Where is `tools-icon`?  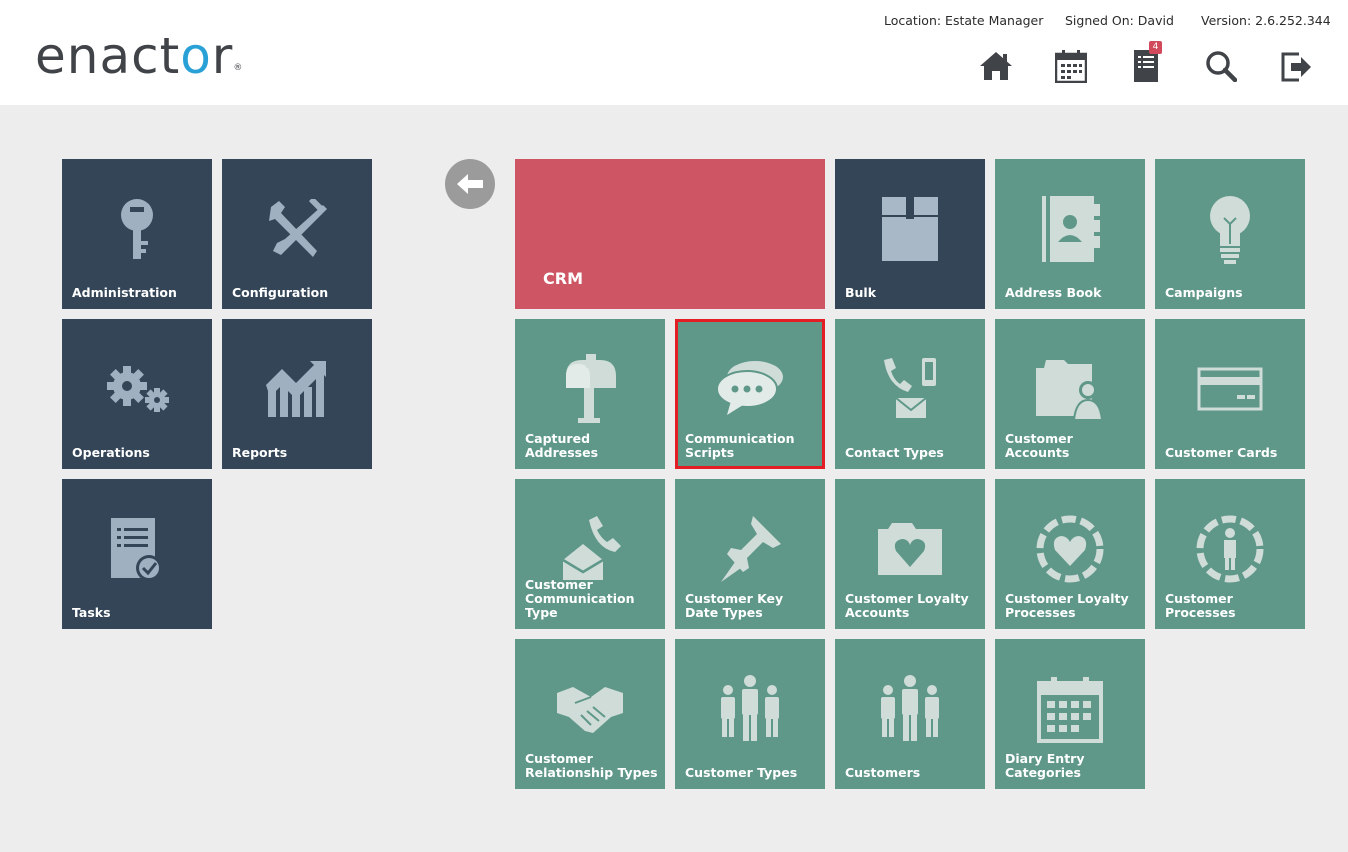
tools-icon is located at coordinates (297, 229).